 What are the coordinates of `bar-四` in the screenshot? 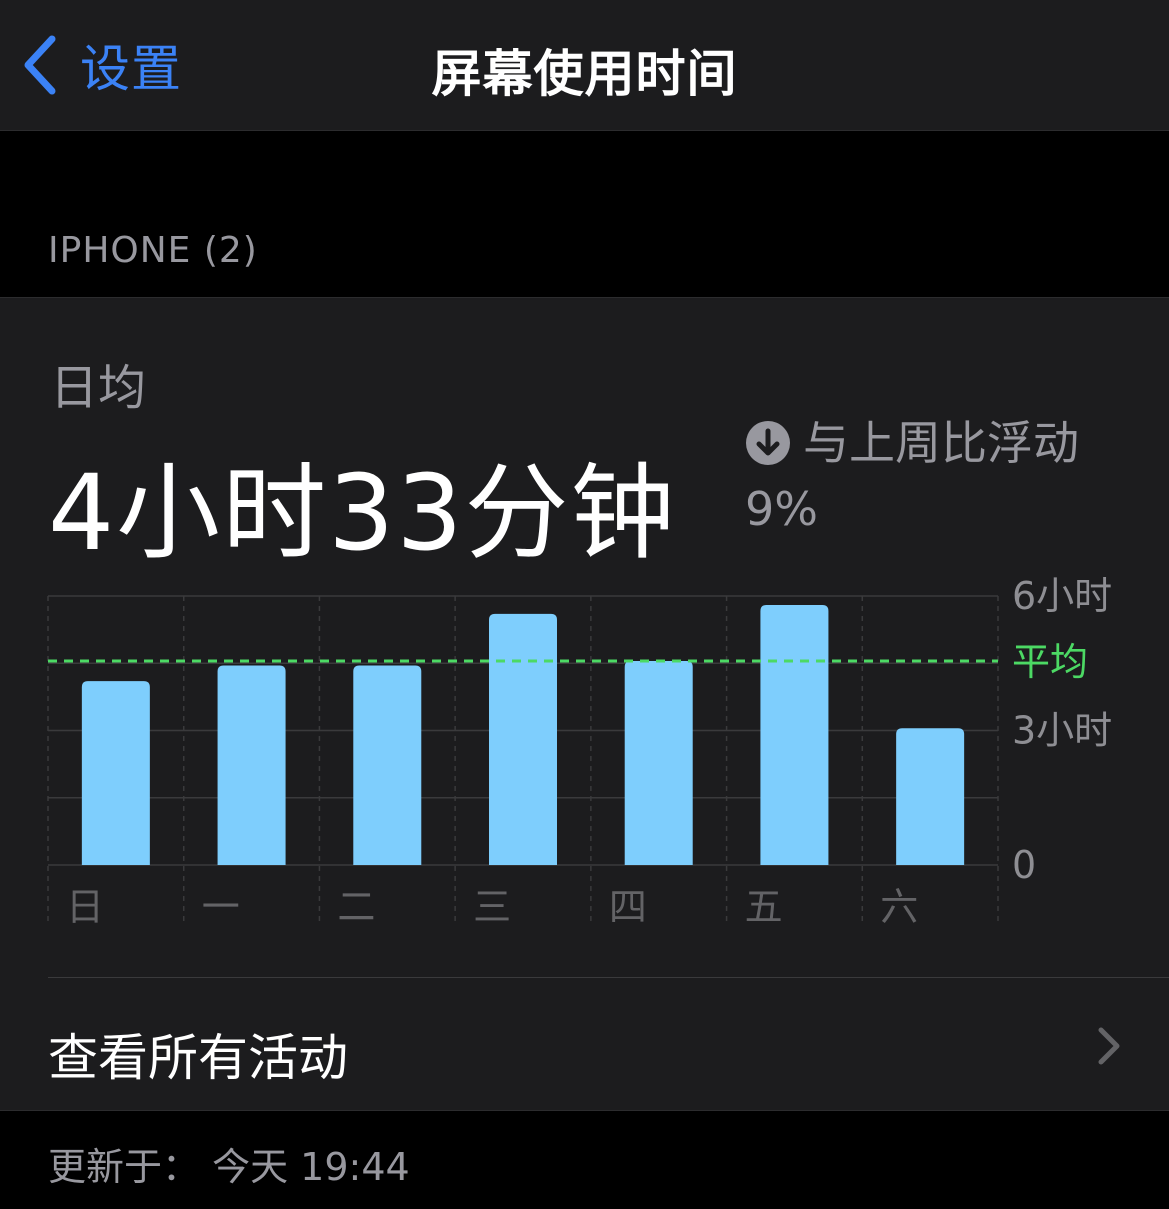 It's located at (658, 763).